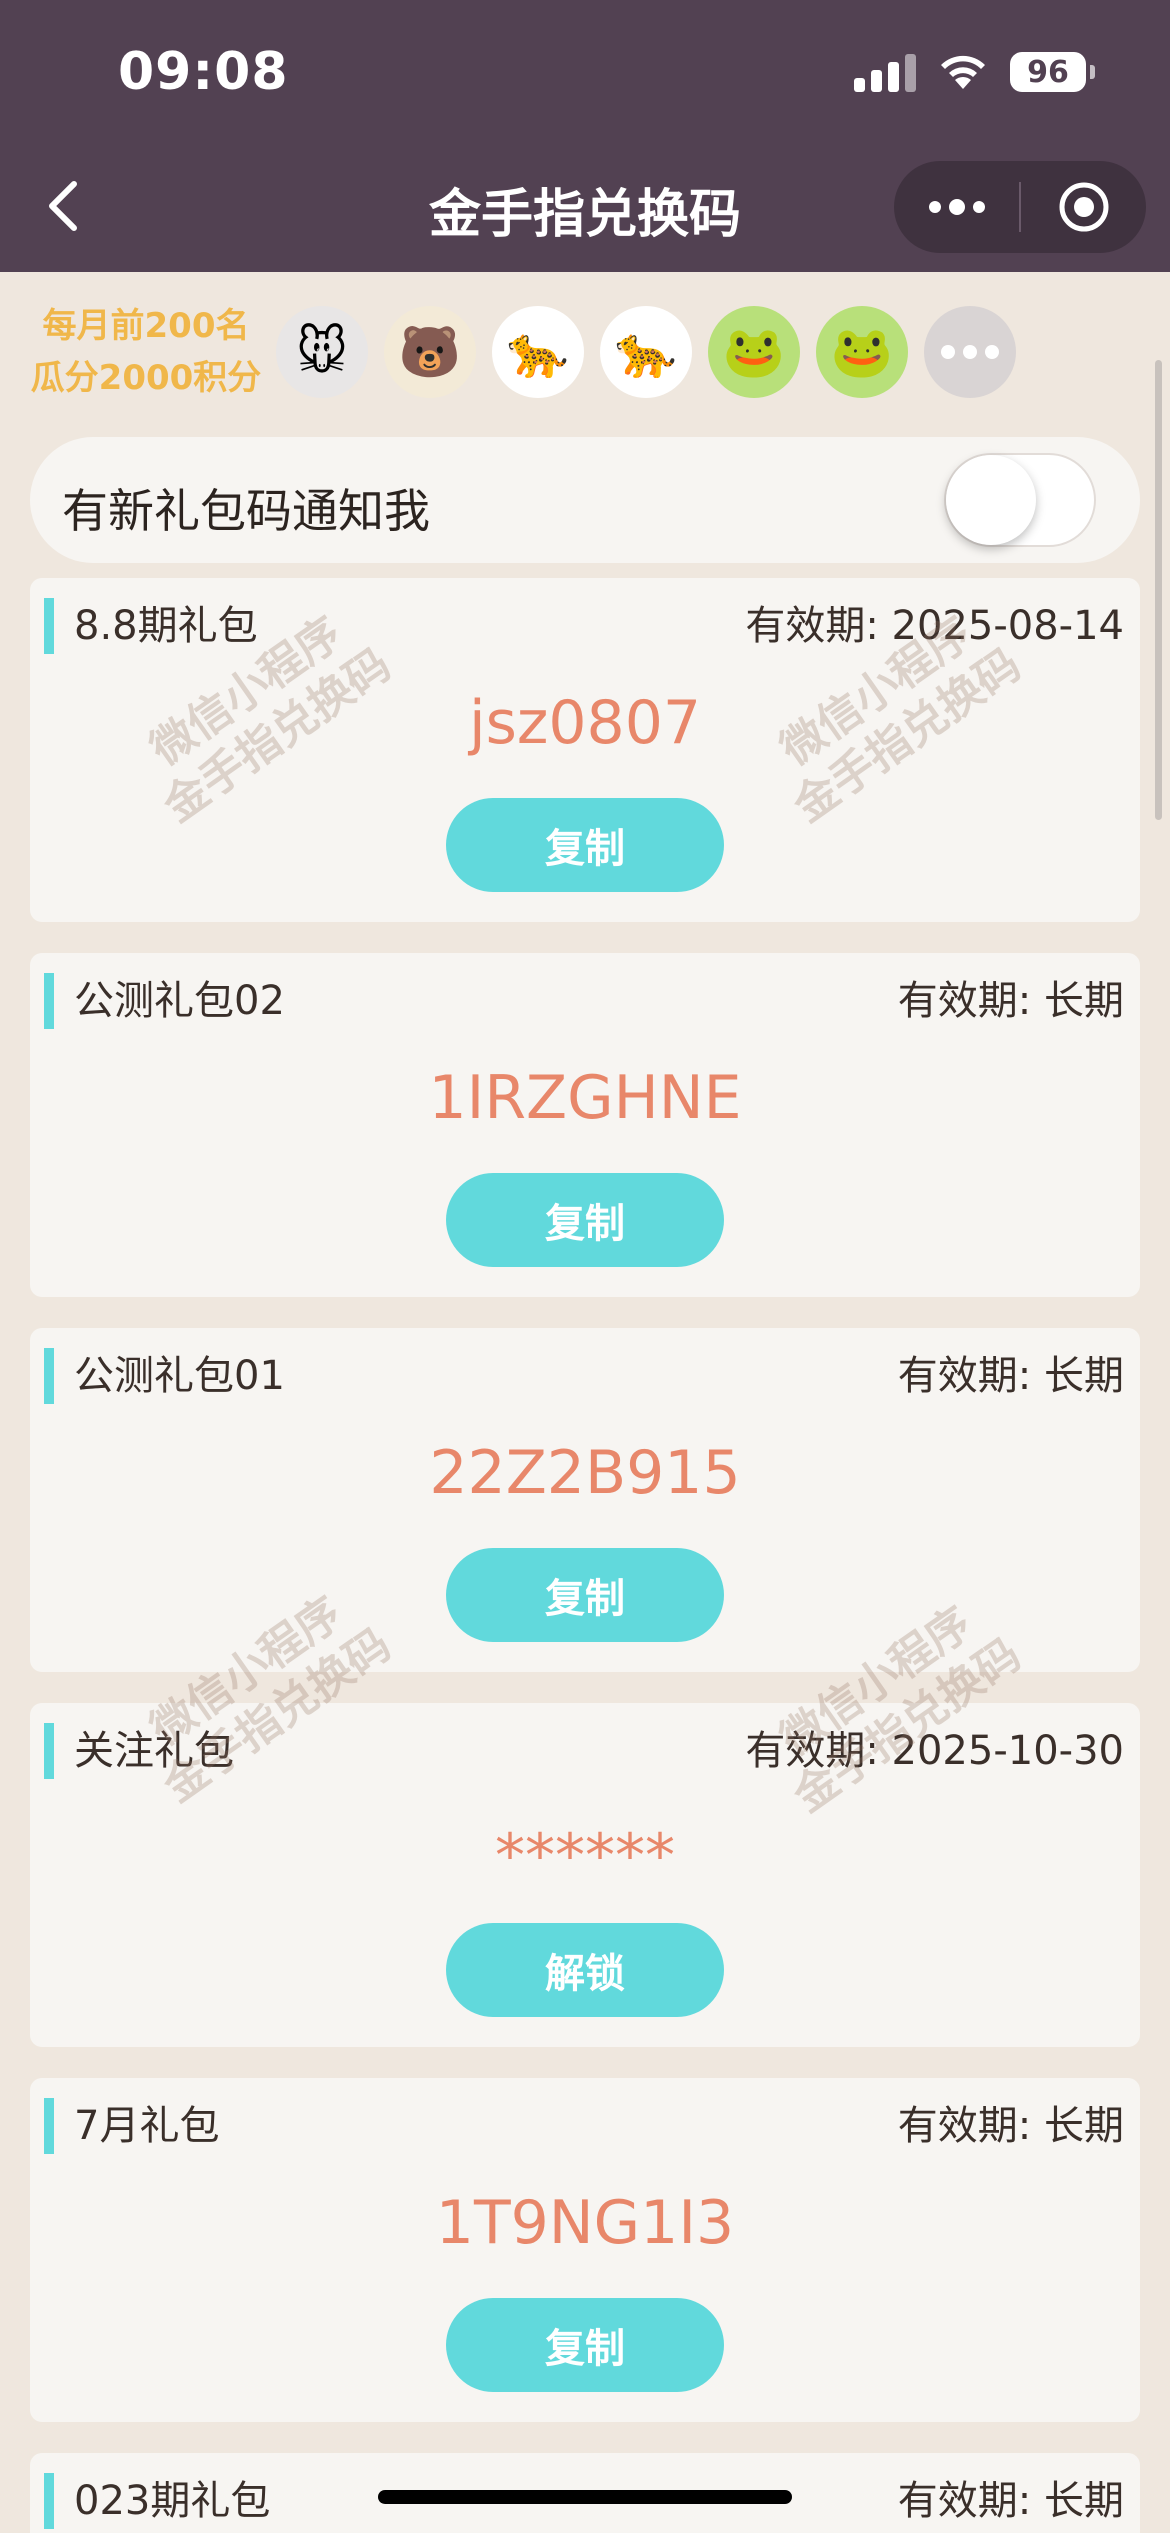 This screenshot has height=2533, width=1170. I want to click on gift-code: 1T9NG1I3, so click(585, 2223).